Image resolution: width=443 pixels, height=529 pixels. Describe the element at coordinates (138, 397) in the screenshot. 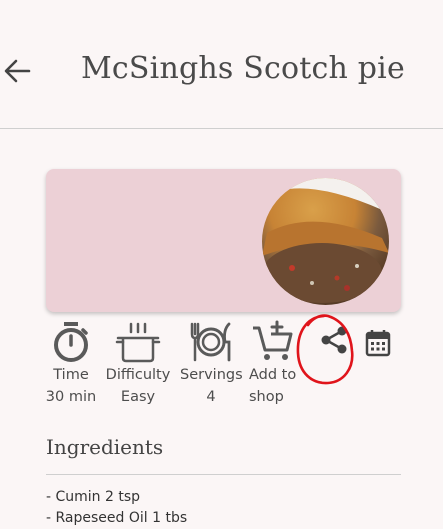

I see `difficulty-value: Easy` at that location.